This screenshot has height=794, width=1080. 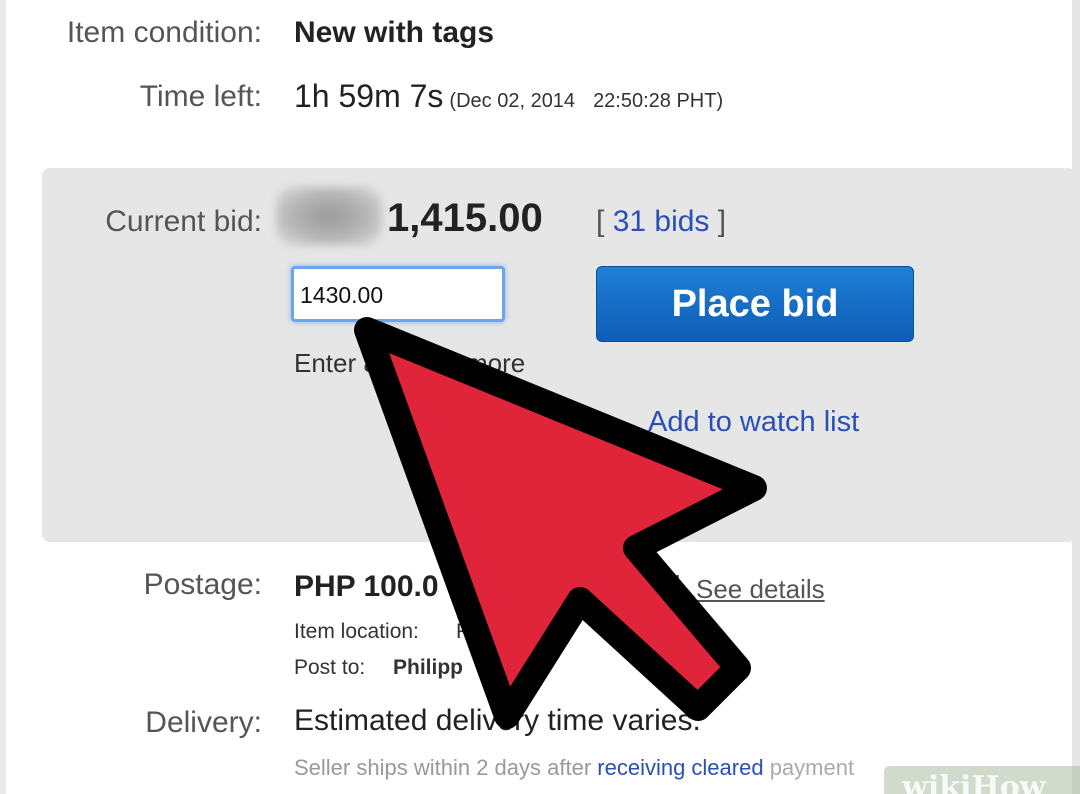 I want to click on place-bid-button: Place bid, so click(x=755, y=304).